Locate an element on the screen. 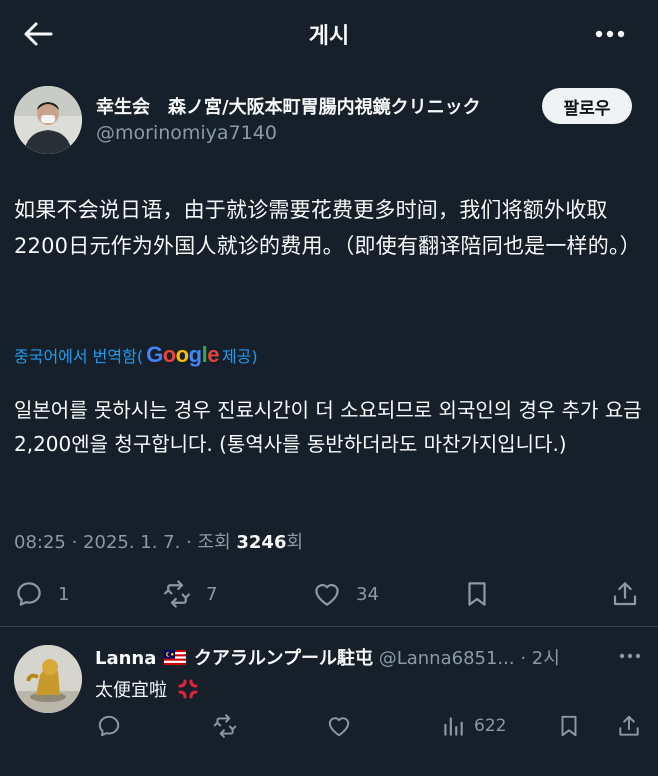 The width and height of the screenshot is (658, 776). top-bar: 게시 is located at coordinates (329, 34).